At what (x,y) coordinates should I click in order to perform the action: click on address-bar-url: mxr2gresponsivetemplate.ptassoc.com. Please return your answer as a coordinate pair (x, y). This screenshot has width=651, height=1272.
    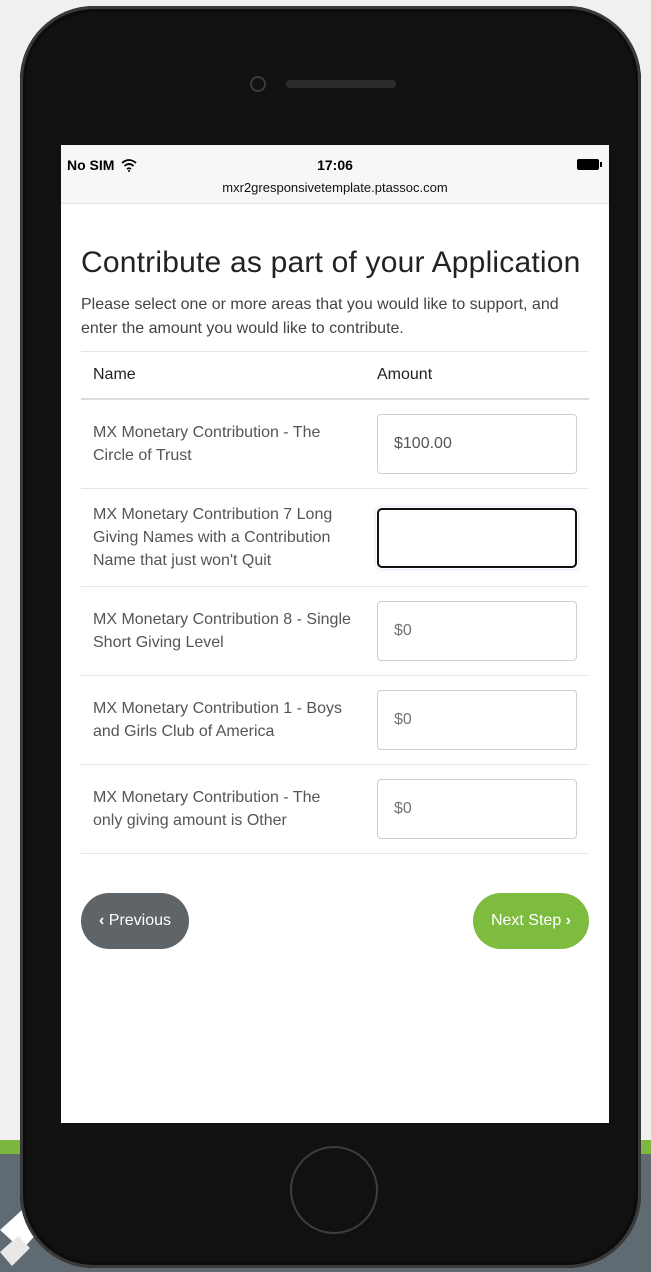
    Looking at the image, I should click on (335, 187).